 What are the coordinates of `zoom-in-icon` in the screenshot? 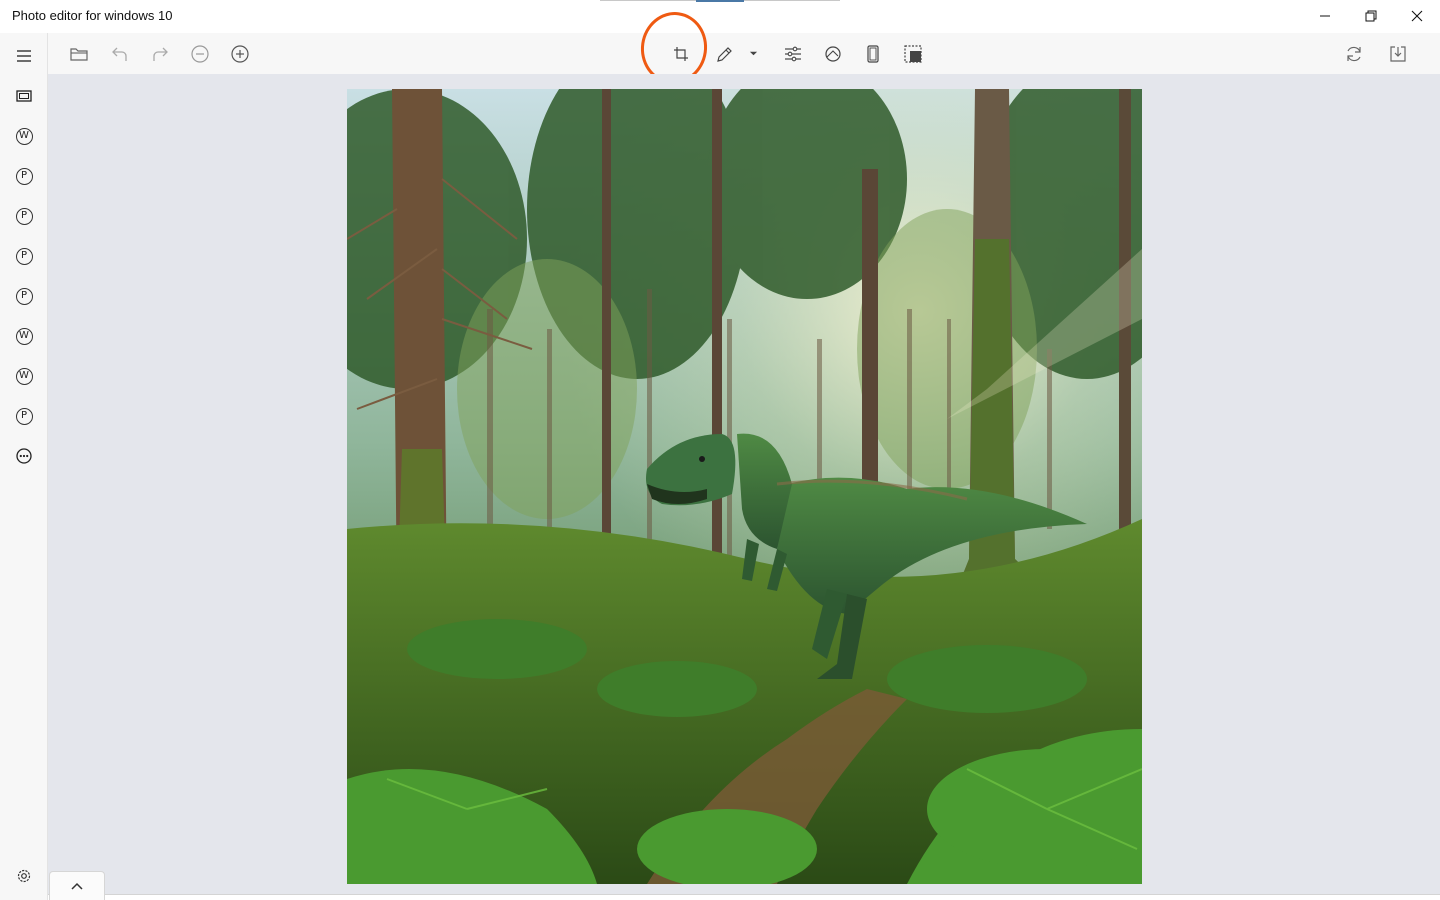 It's located at (240, 53).